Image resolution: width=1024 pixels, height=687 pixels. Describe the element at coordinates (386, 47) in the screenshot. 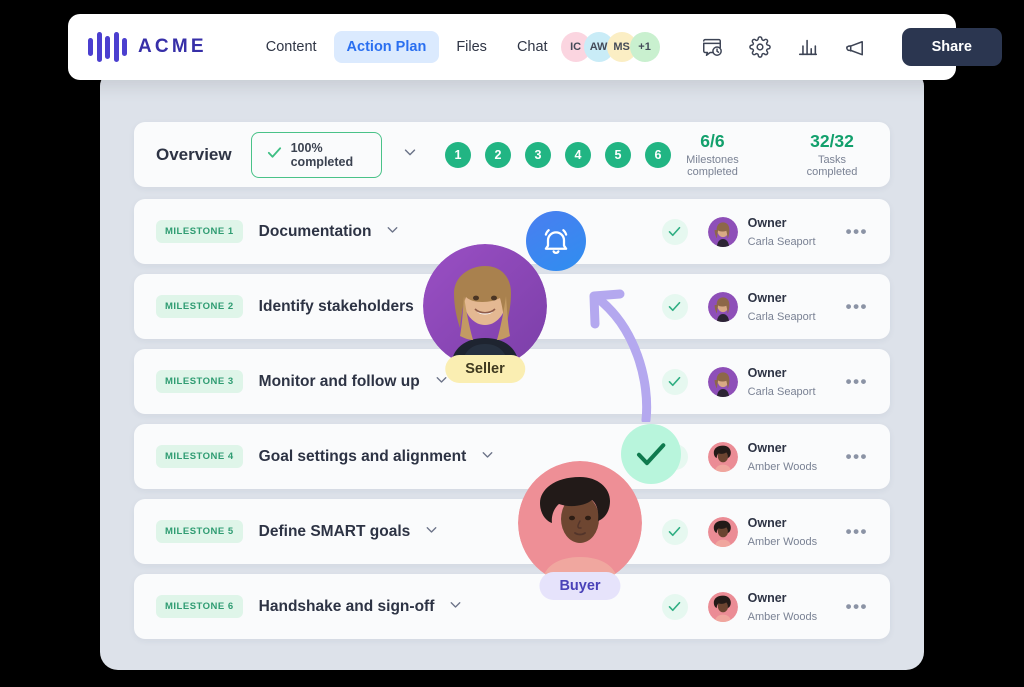

I see `nav-item-action-plan: Action Plan` at that location.